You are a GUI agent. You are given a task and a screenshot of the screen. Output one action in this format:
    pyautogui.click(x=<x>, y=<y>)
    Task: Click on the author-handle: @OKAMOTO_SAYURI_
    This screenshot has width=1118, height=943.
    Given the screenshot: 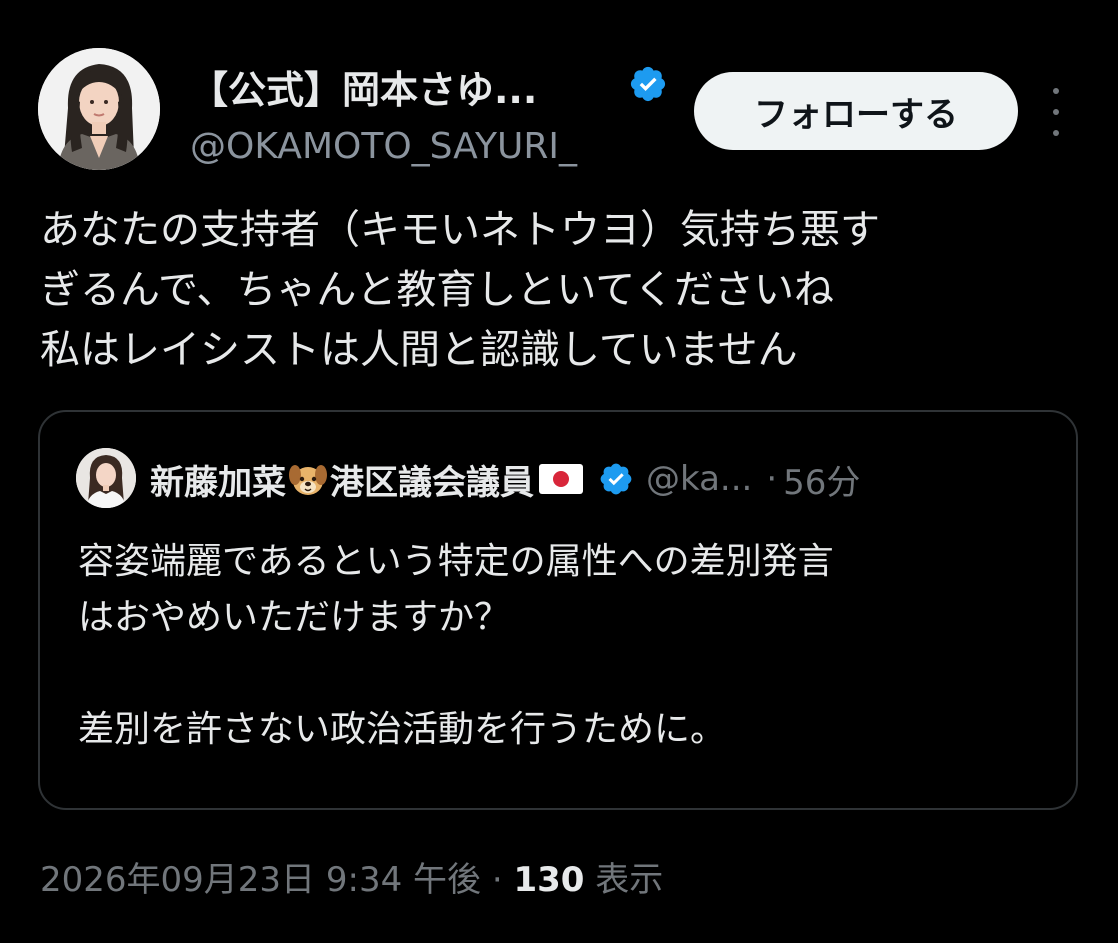 What is the action you would take?
    pyautogui.click(x=383, y=147)
    